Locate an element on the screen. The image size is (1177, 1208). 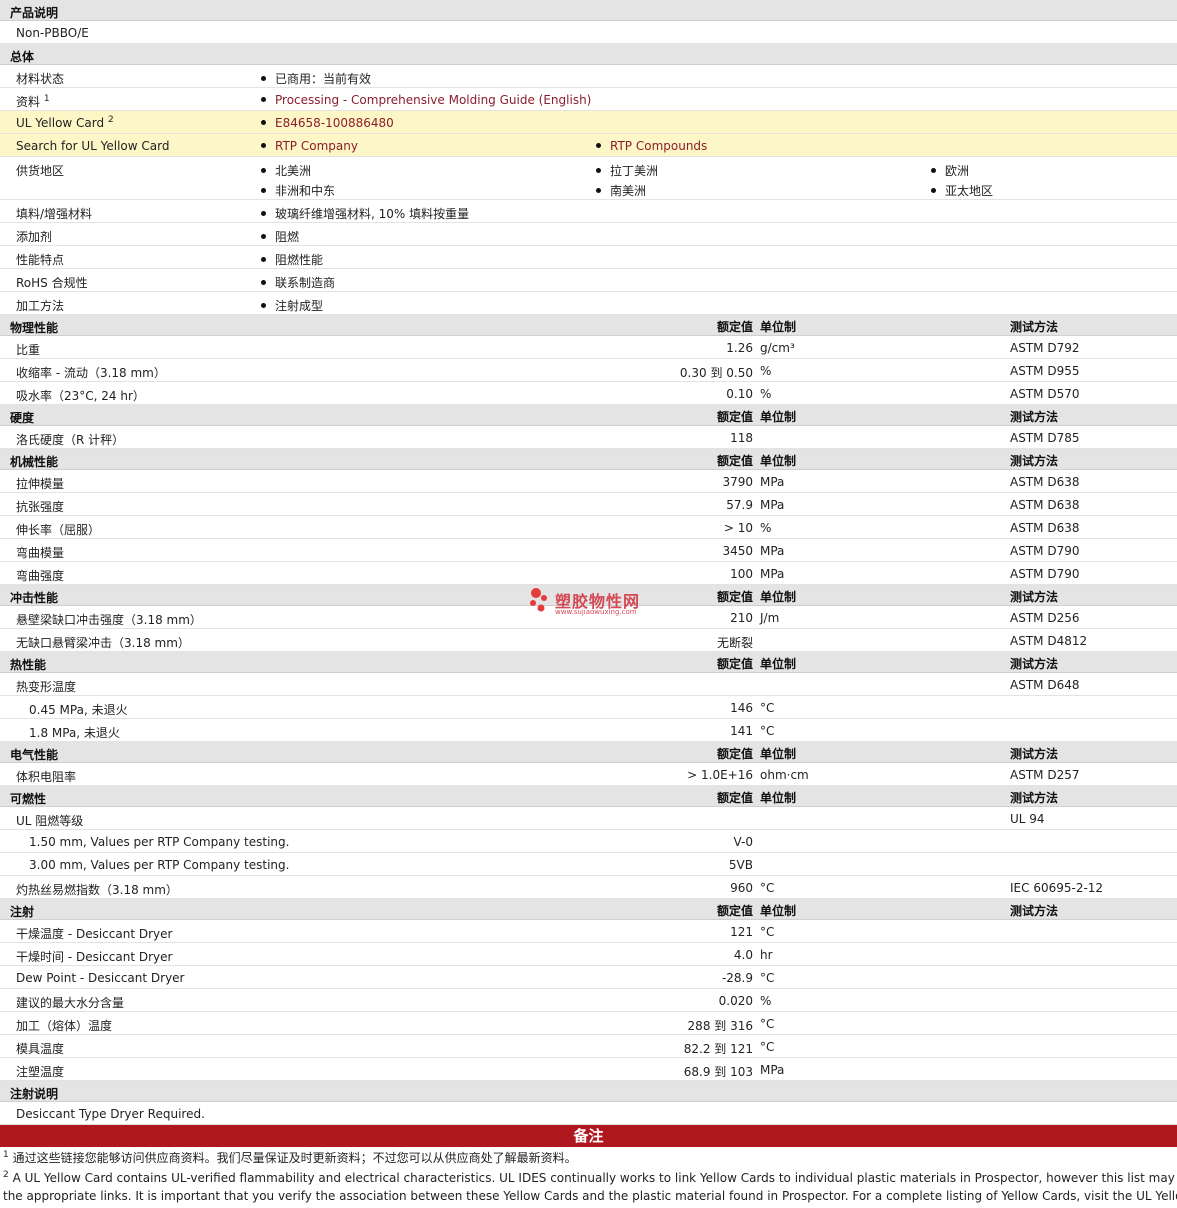
bullet-item: 联系制造商 is located at coordinates (298, 282).